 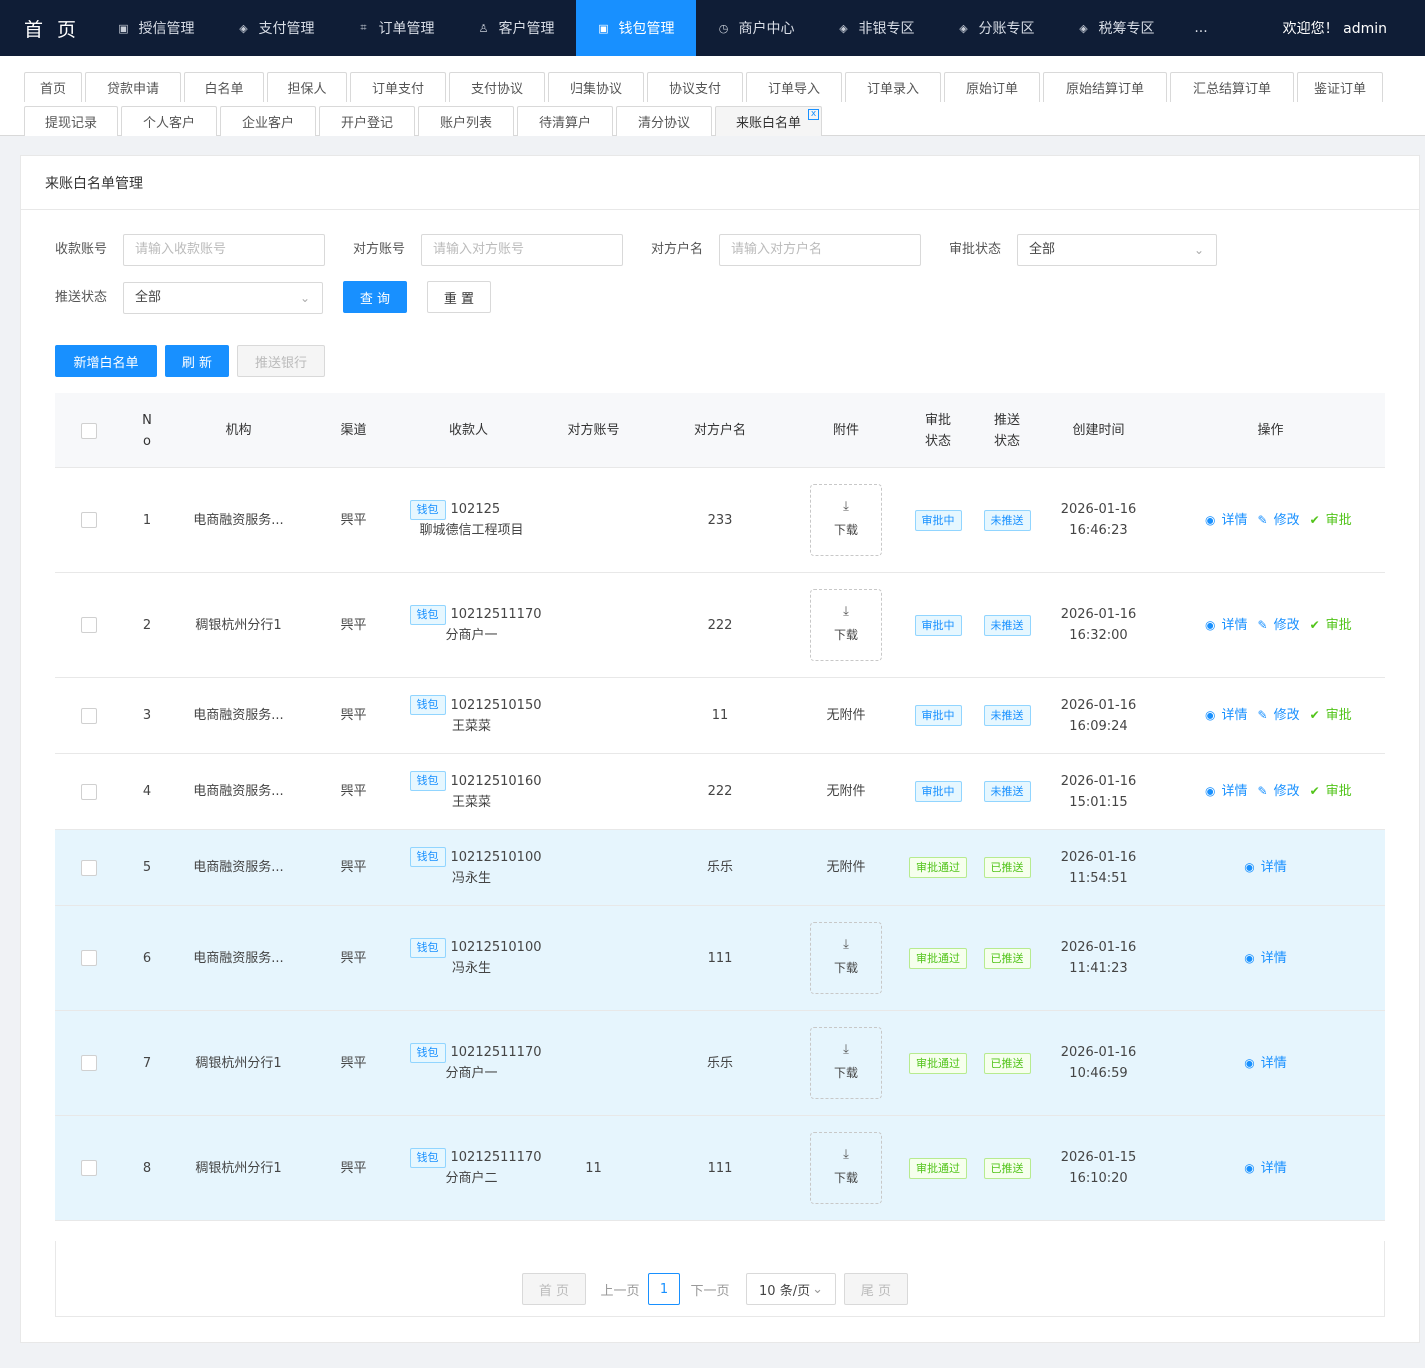 I want to click on tab-item: 汇总结算订单, so click(x=1232, y=87).